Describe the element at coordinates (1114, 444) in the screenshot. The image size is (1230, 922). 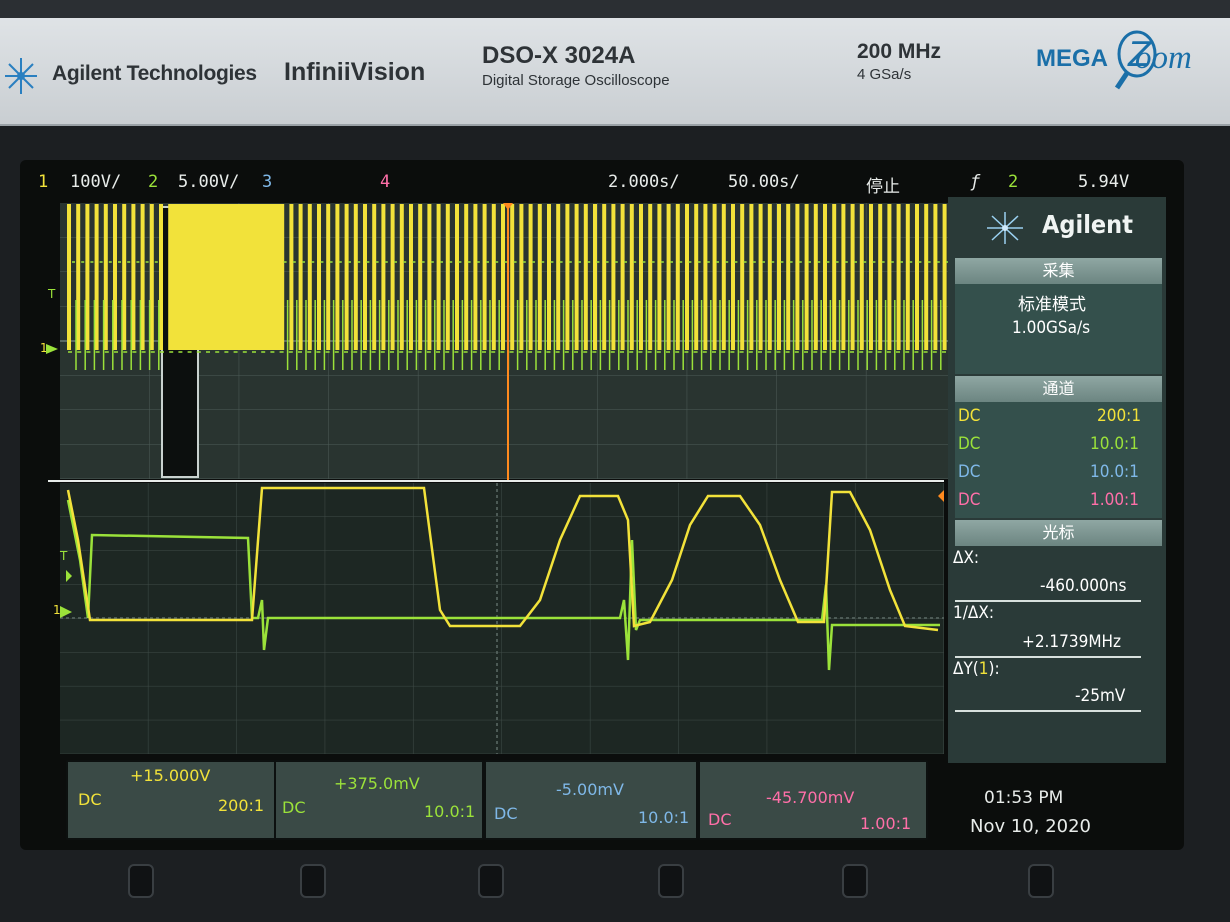
I see `panel-ch2-probe: 10.0:1` at that location.